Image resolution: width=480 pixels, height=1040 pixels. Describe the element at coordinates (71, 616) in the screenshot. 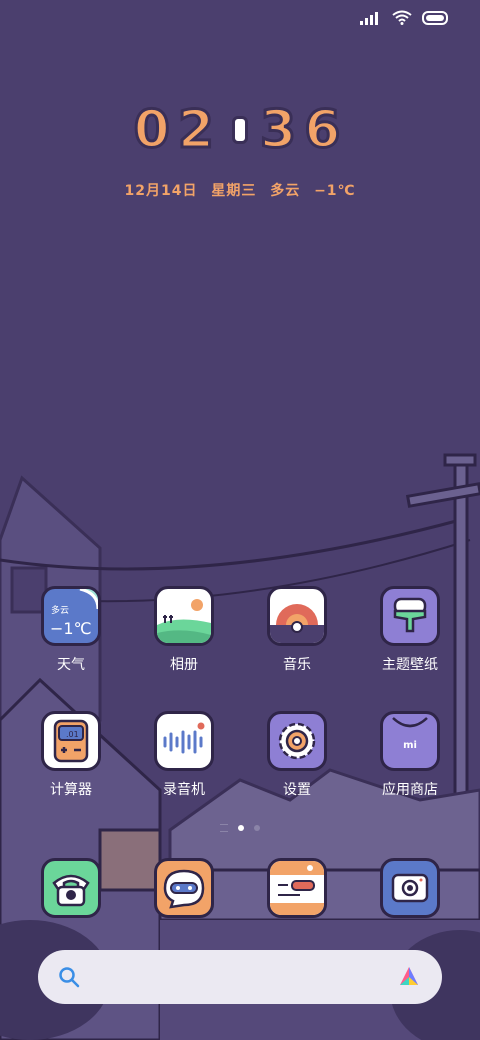

I see `weather-icon: 多云 −1℃` at that location.